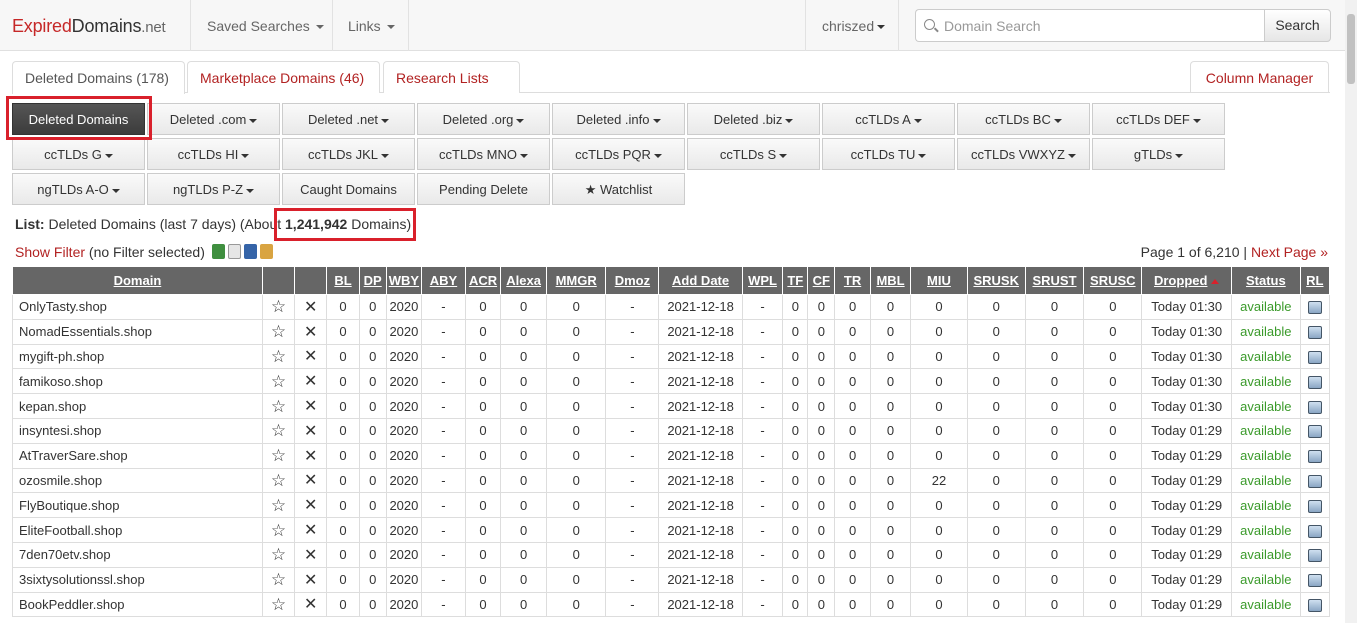  What do you see at coordinates (576, 280) in the screenshot?
I see `column-header-mmgr: MMGR` at bounding box center [576, 280].